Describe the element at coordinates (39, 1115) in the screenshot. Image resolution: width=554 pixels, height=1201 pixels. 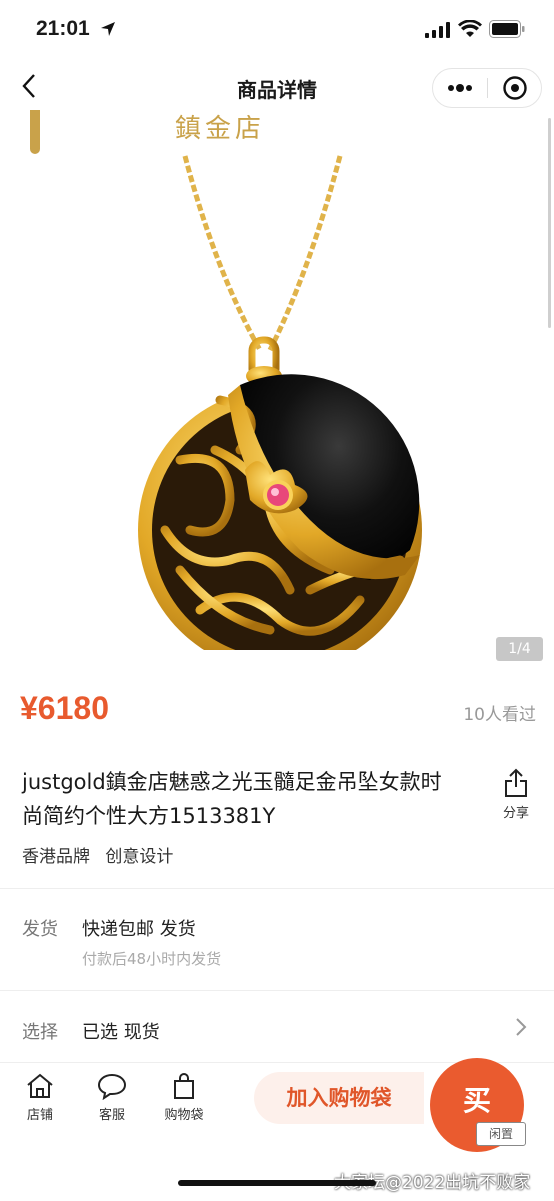
I see `store-label: 店铺` at that location.